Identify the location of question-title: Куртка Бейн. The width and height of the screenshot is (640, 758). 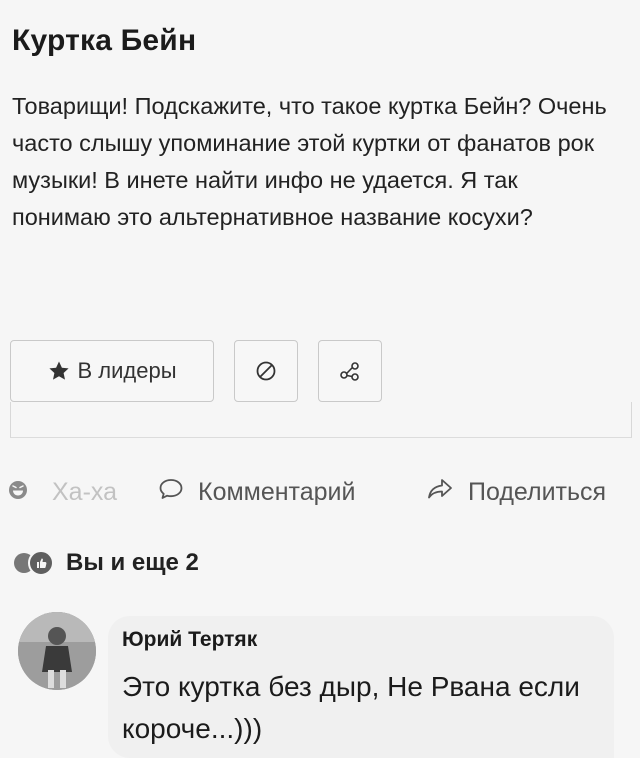
(104, 40).